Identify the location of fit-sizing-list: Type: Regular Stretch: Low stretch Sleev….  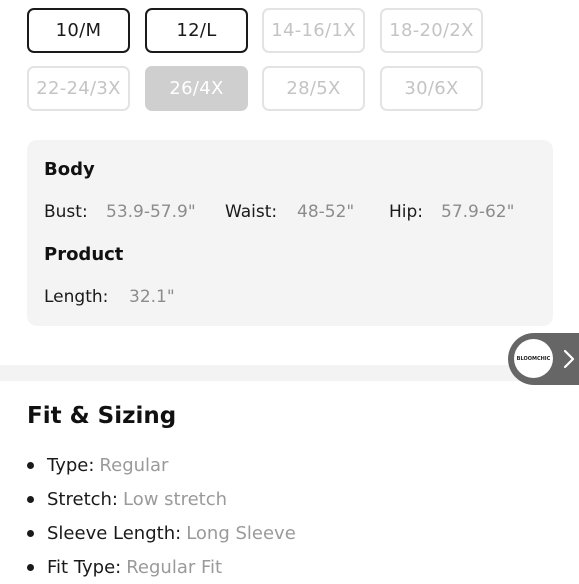
(161, 516).